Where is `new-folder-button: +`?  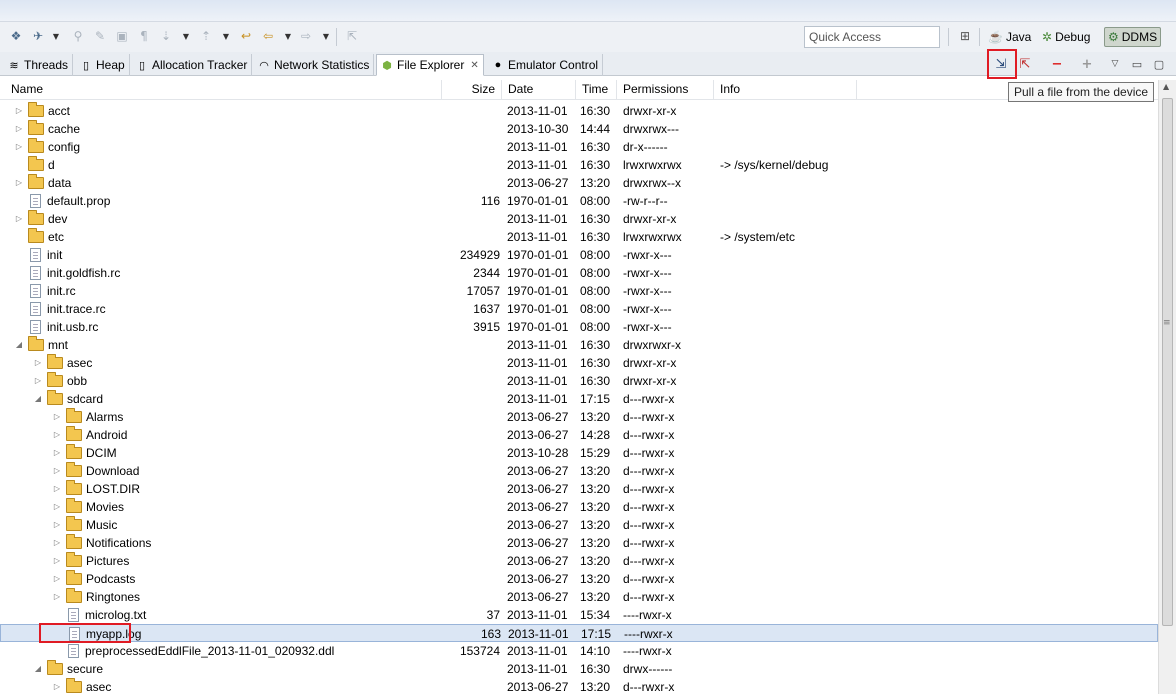
new-folder-button: + is located at coordinates (1087, 64).